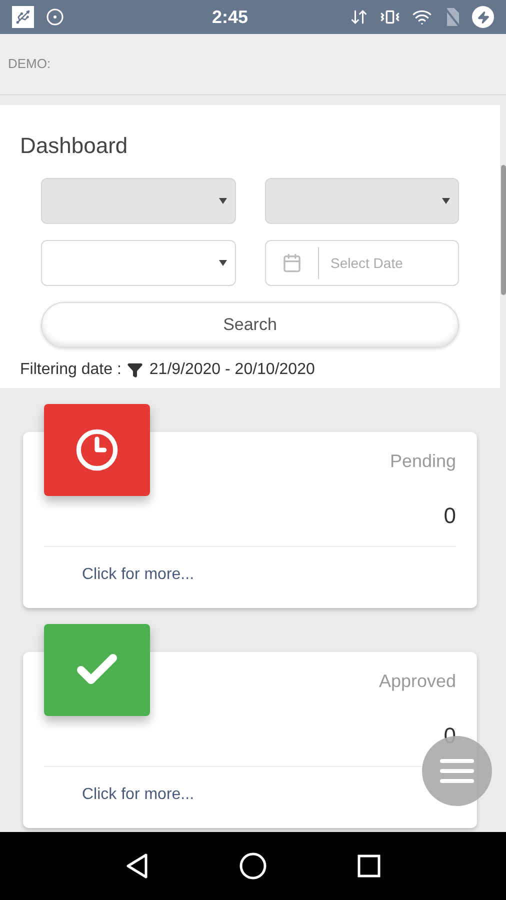  What do you see at coordinates (250, 325) in the screenshot?
I see `search-button: Search` at bounding box center [250, 325].